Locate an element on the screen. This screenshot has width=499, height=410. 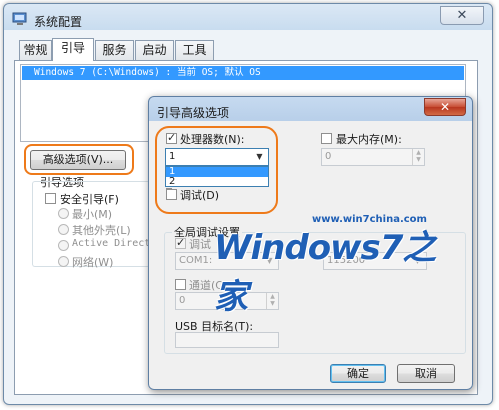
safe-boot-network-label: 网络(W) is located at coordinates (93, 262).